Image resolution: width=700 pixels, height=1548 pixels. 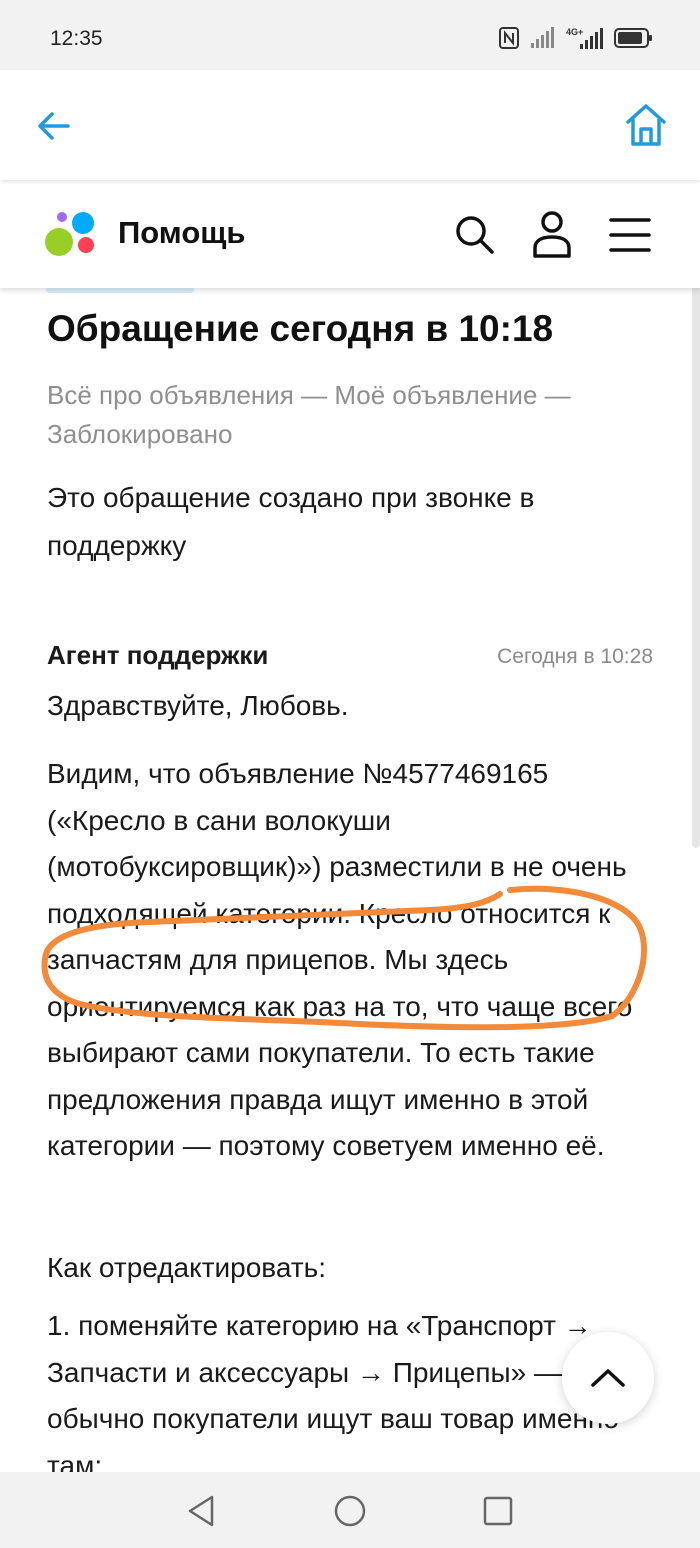 I want to click on nav-back-button, so click(x=201, y=1513).